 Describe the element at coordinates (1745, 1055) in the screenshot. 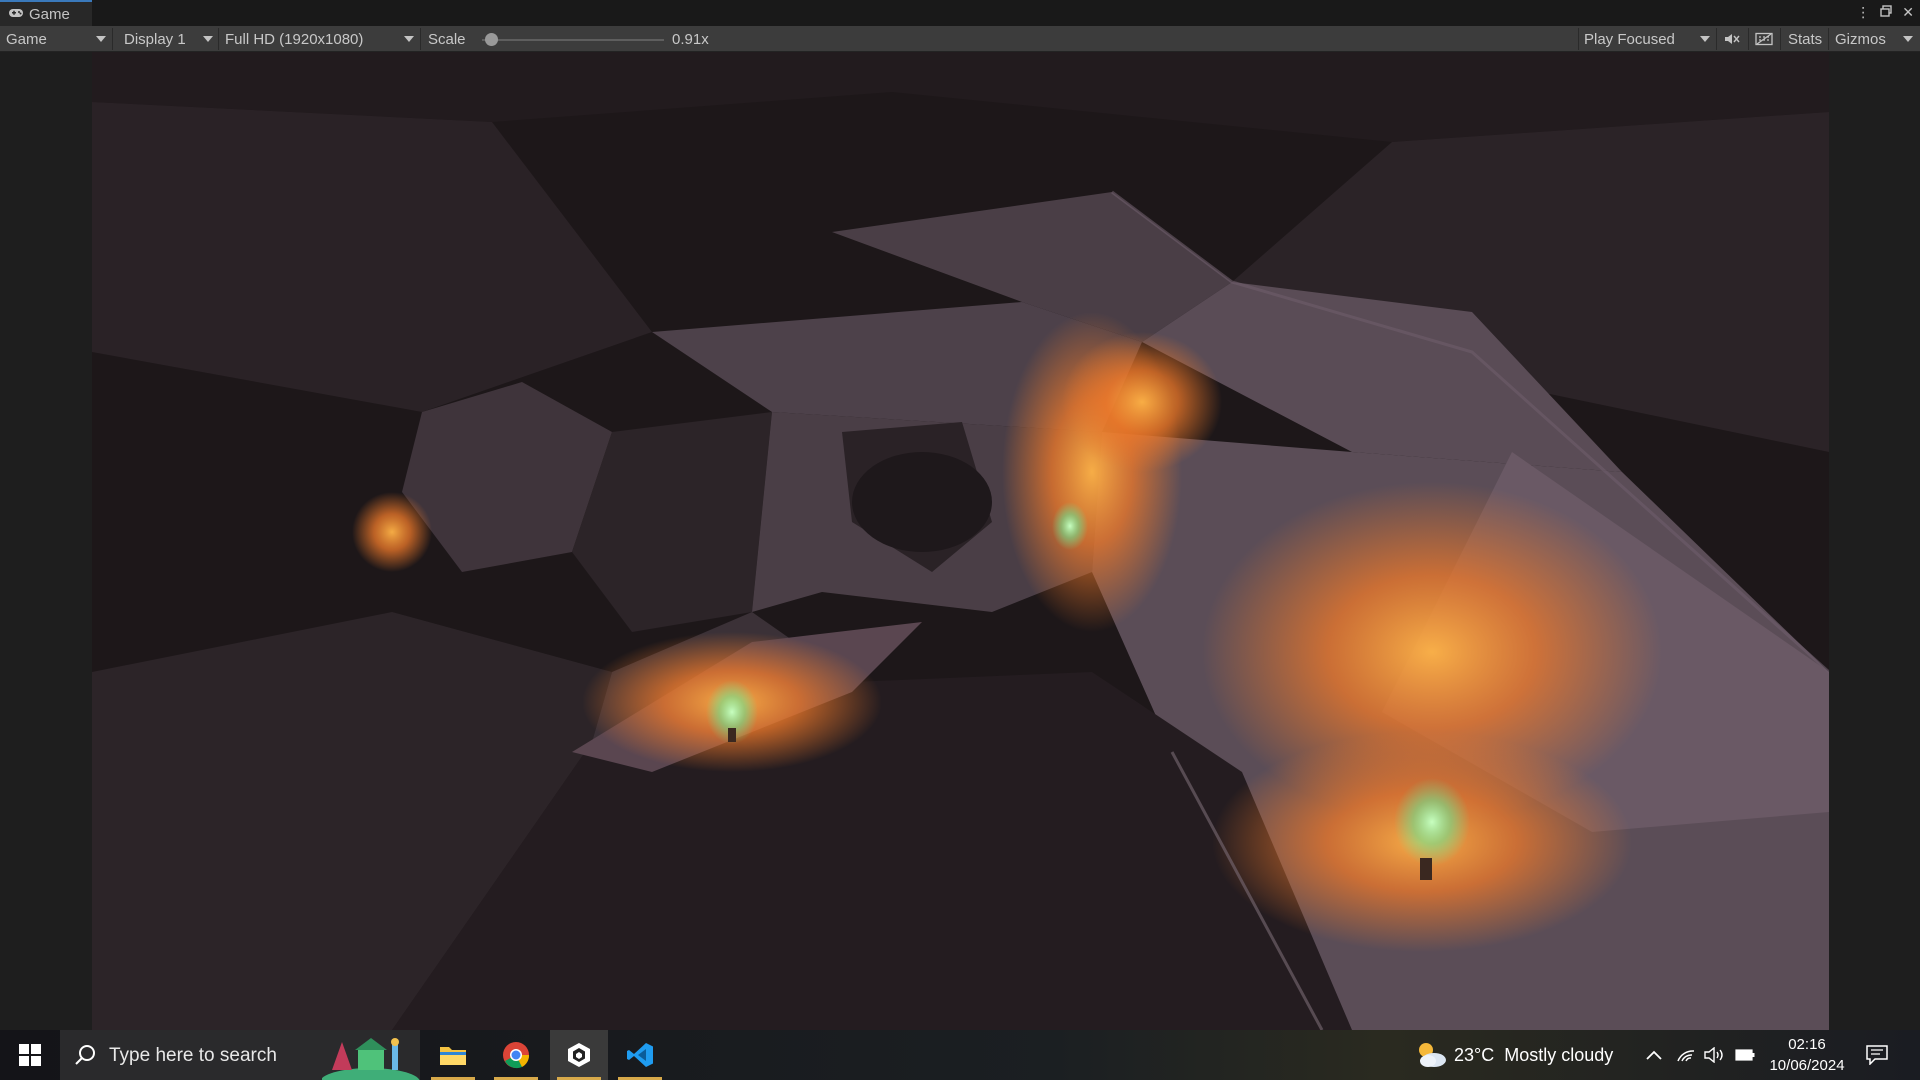

I see `battery-icon` at that location.